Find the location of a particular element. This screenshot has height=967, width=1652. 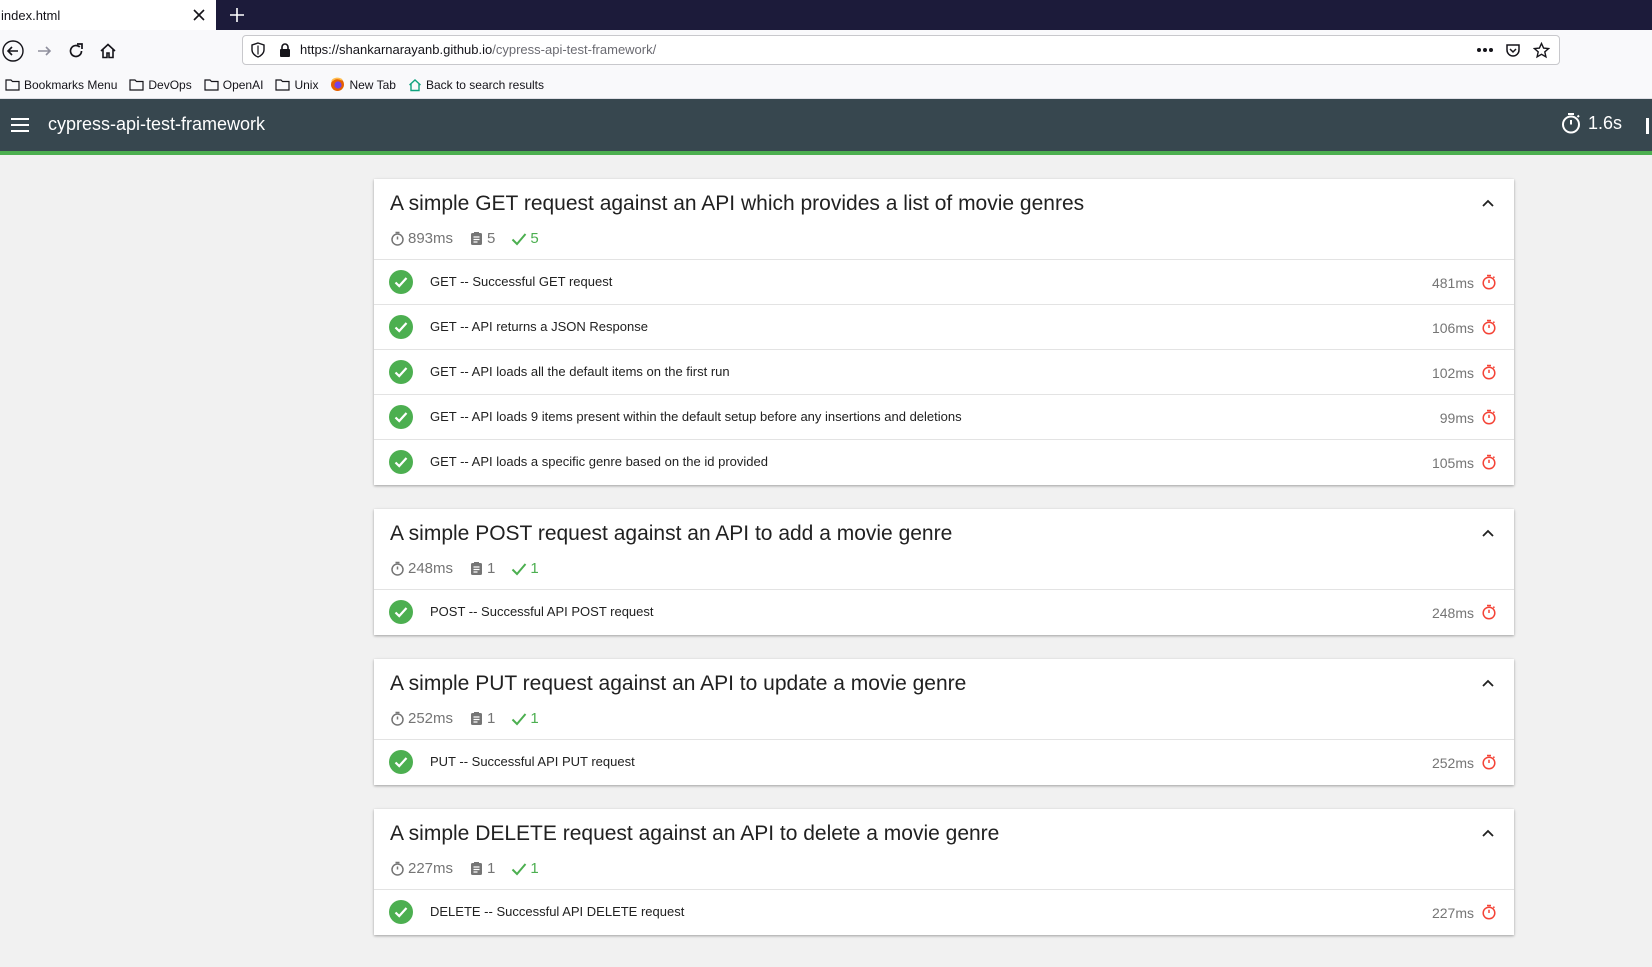

suite-passed-count: 1 is located at coordinates (525, 568).